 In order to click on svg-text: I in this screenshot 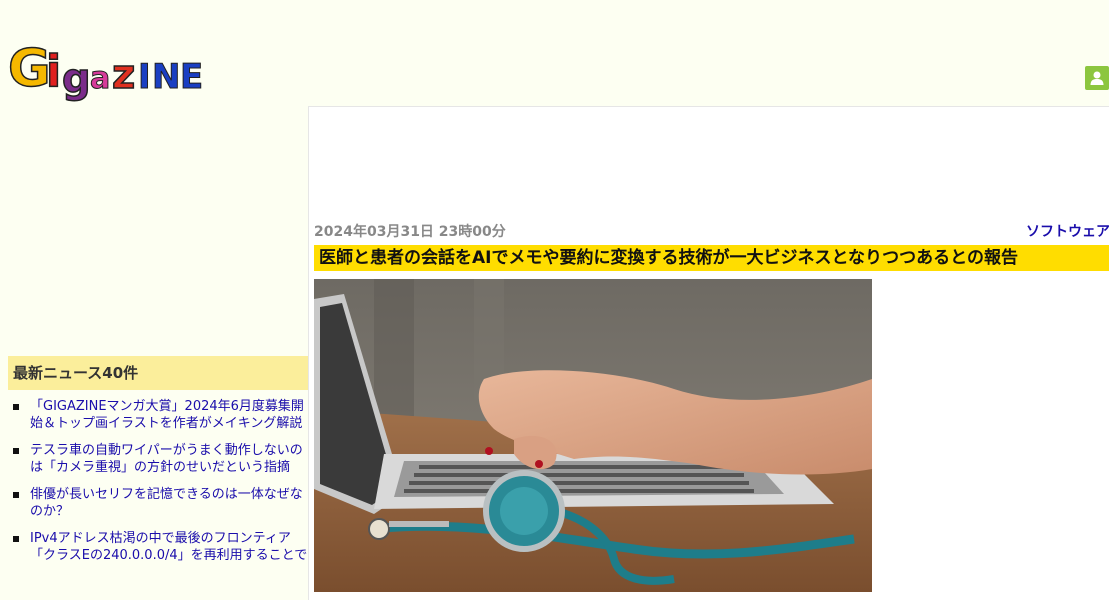, I will do `click(144, 77)`.